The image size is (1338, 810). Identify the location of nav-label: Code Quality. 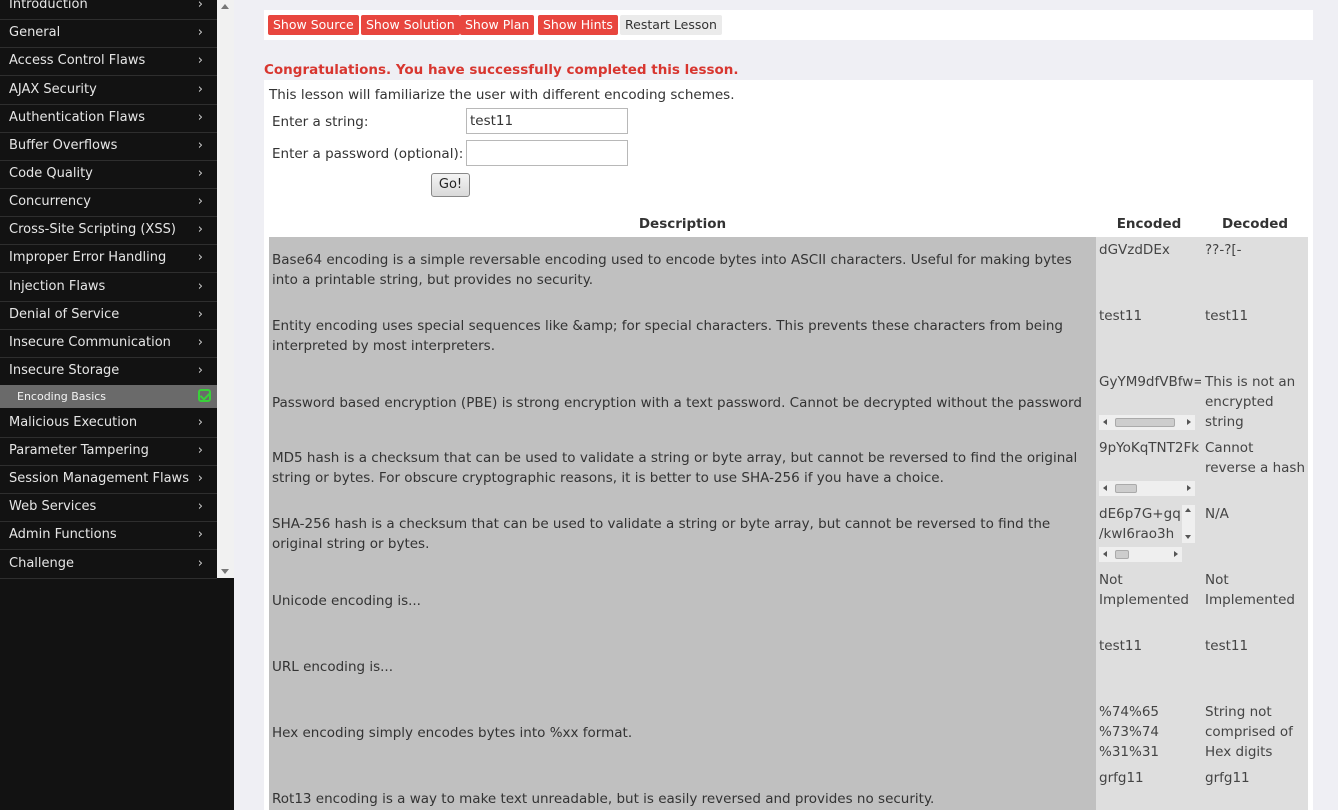
(51, 173).